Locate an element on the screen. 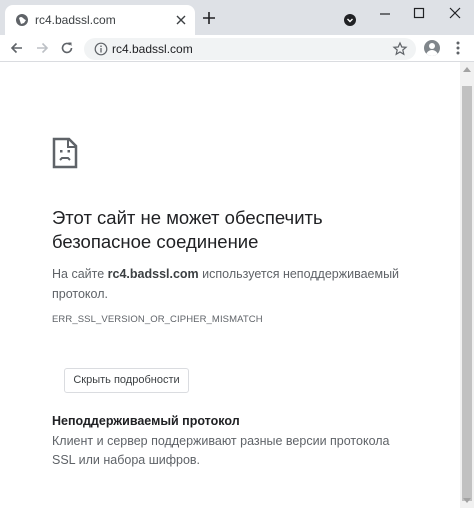  minimize-icon is located at coordinates (385, 14).